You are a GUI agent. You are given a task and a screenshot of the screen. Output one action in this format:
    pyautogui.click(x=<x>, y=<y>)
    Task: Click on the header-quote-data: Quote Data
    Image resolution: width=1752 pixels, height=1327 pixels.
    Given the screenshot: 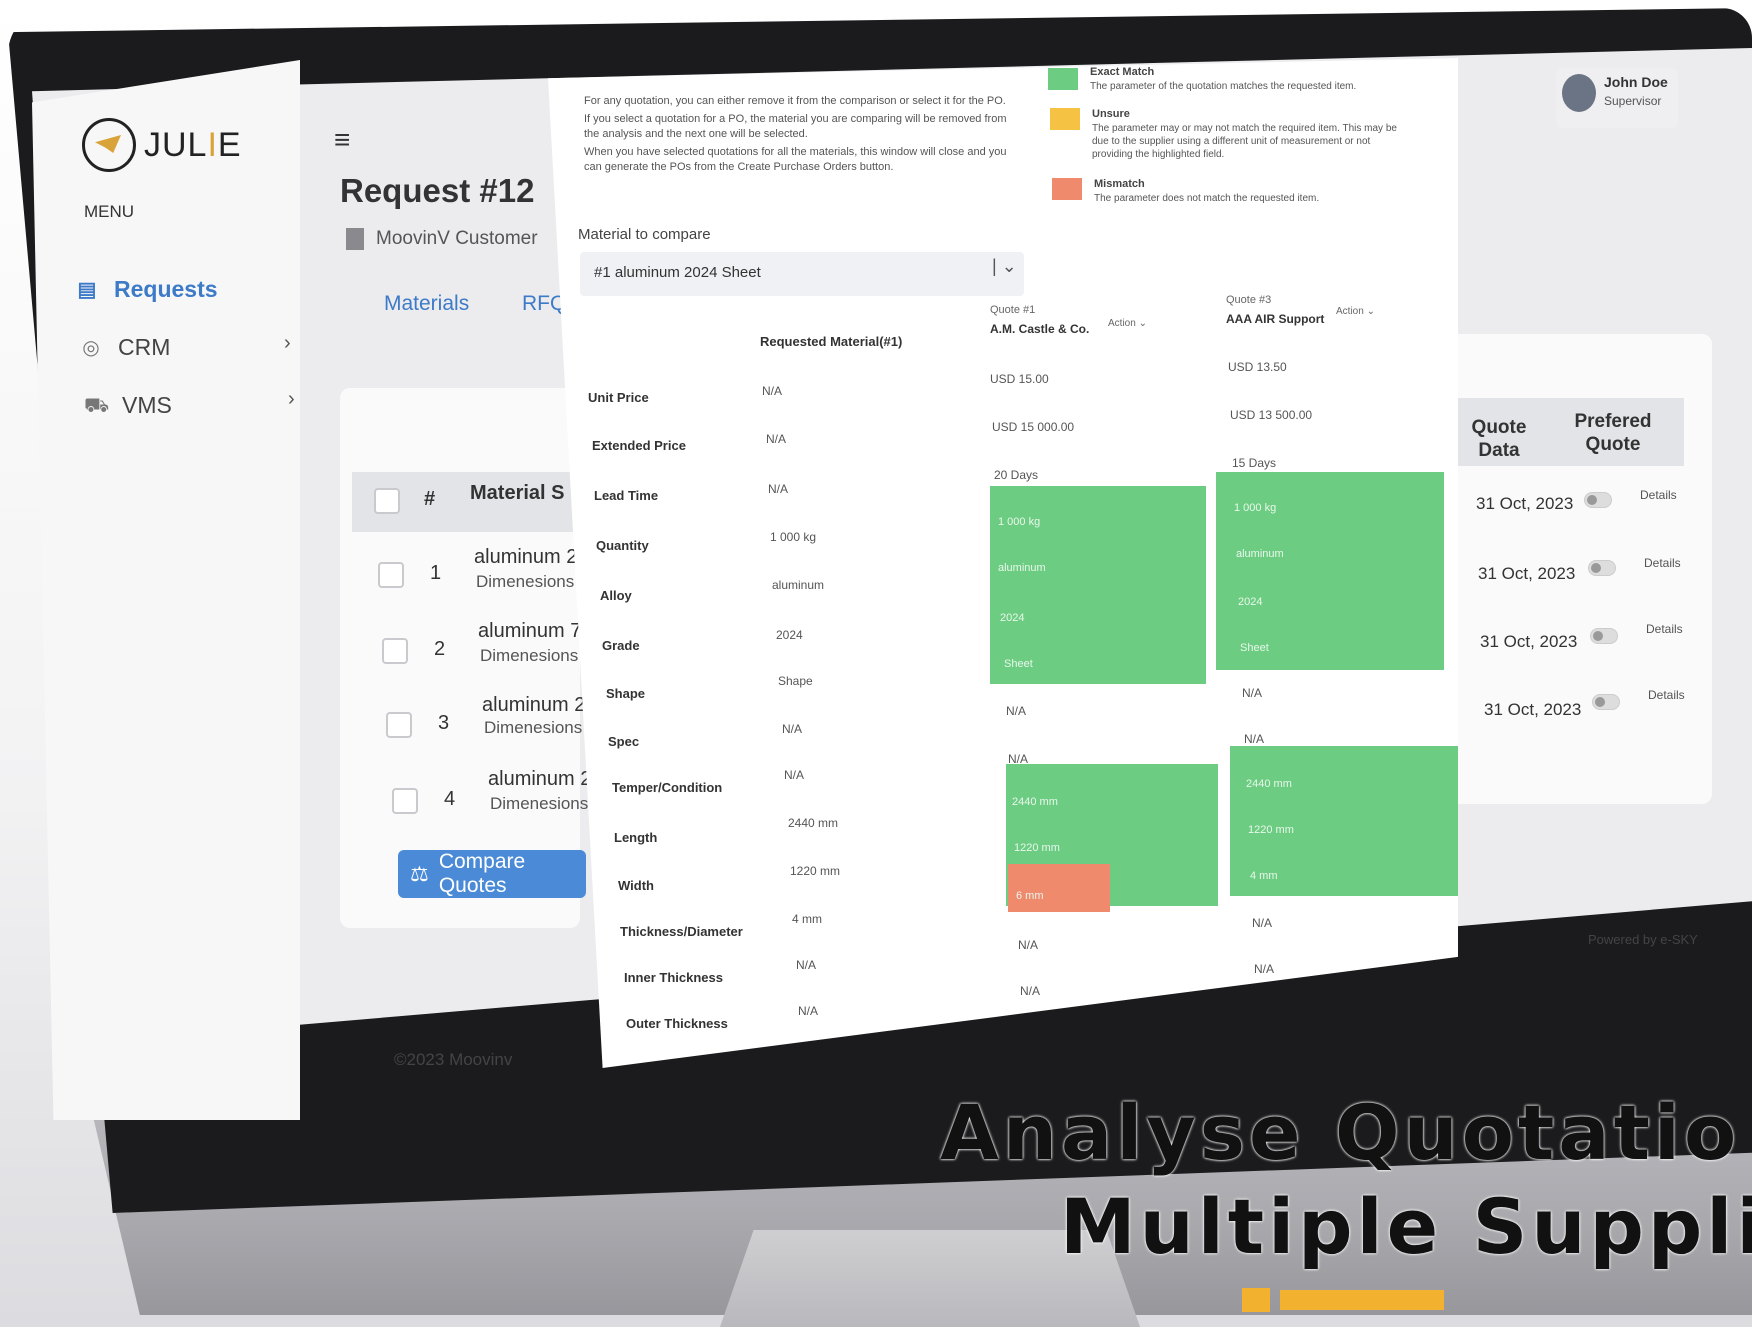 What is the action you would take?
    pyautogui.click(x=1499, y=439)
    